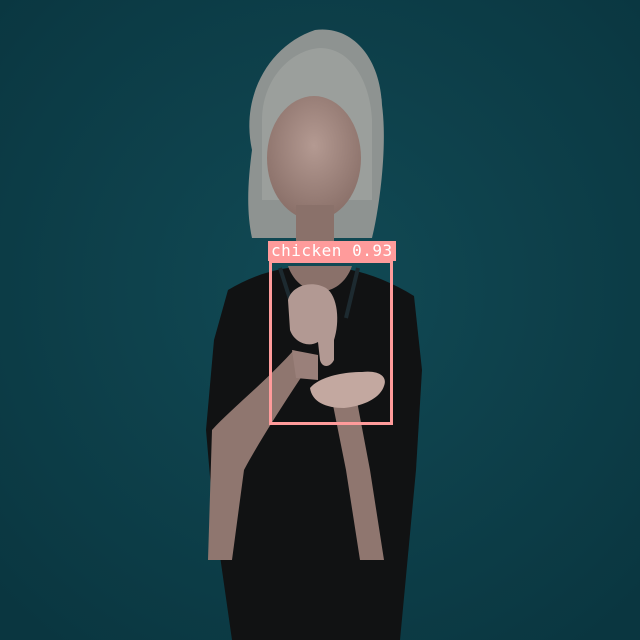 The image size is (640, 640). What do you see at coordinates (332, 251) in the screenshot?
I see `detection-label: chicken 0.93` at bounding box center [332, 251].